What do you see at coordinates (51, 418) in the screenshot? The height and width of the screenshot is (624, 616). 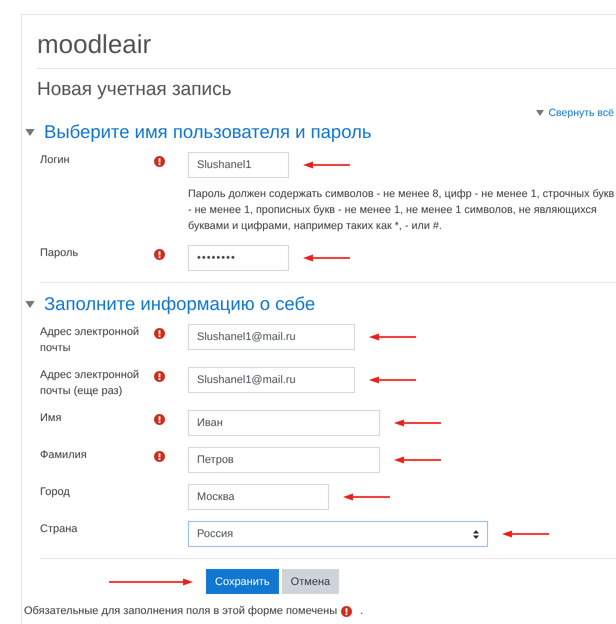 I see `field-label: Имя` at bounding box center [51, 418].